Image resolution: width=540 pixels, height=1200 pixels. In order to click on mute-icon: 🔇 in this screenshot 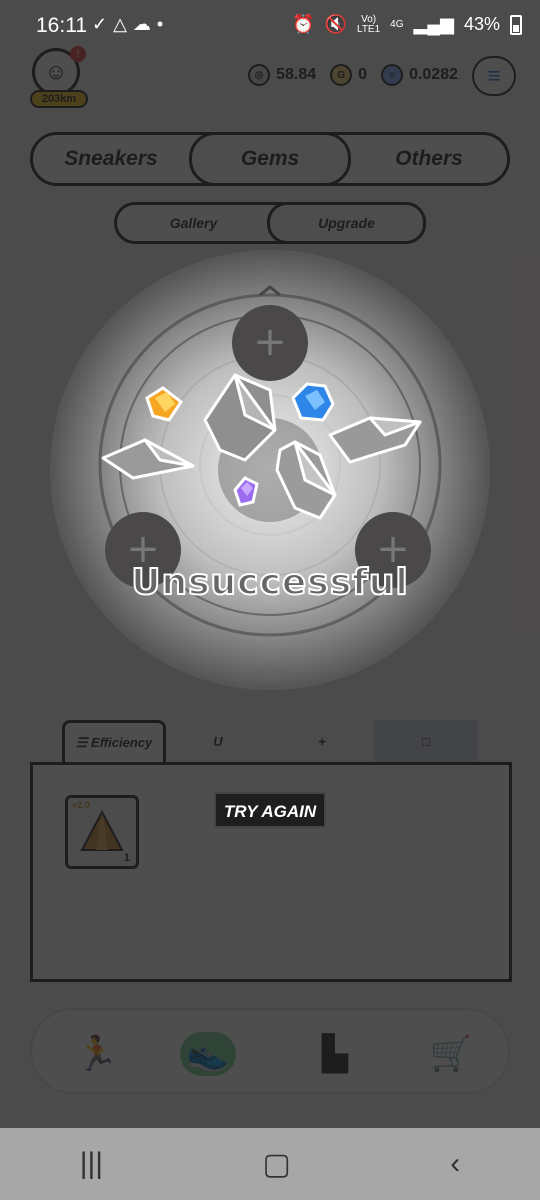, I will do `click(335, 24)`.